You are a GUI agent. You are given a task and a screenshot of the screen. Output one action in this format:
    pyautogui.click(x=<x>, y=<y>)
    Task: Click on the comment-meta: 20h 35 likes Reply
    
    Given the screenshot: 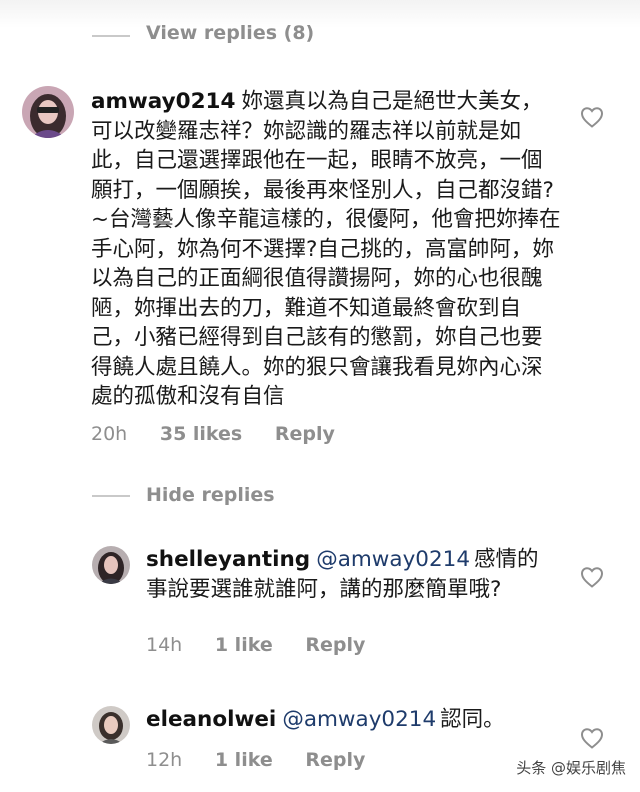 What is the action you would take?
    pyautogui.click(x=213, y=434)
    